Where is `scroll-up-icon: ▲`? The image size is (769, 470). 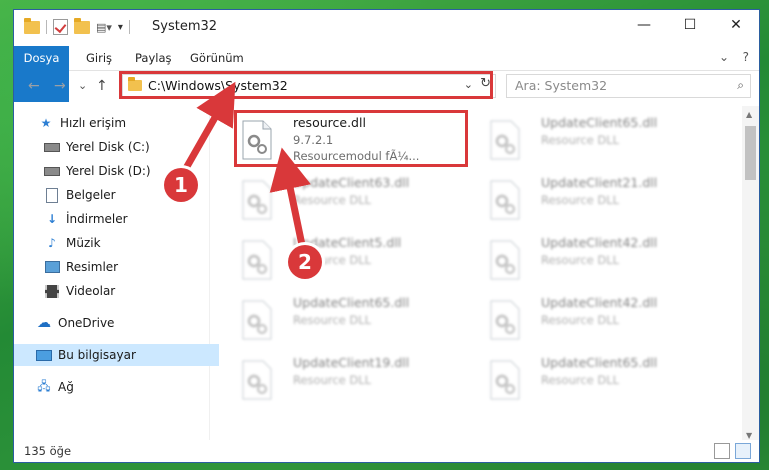 scroll-up-icon: ▲ is located at coordinates (749, 114).